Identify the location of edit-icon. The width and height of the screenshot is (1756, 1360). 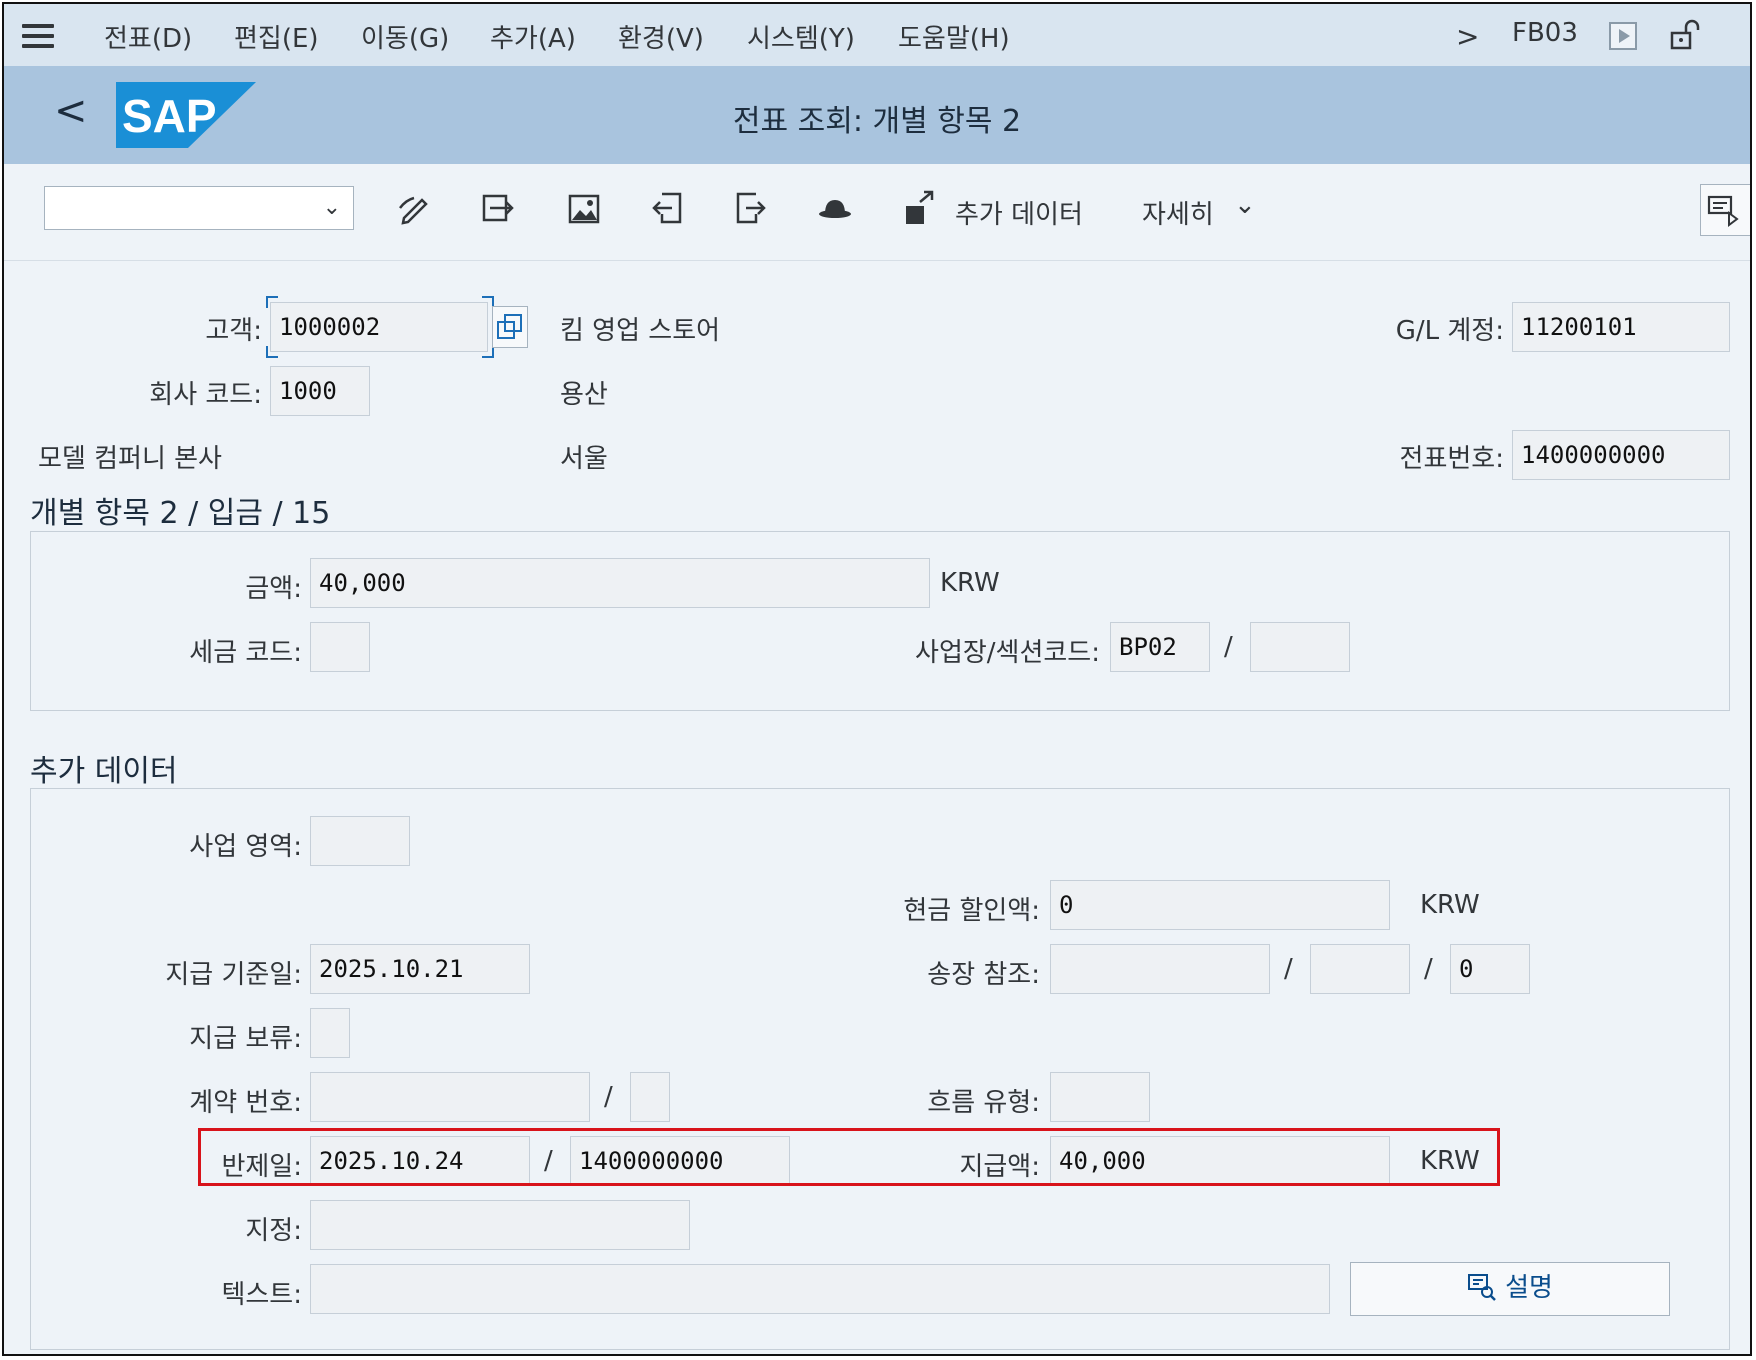
(414, 208).